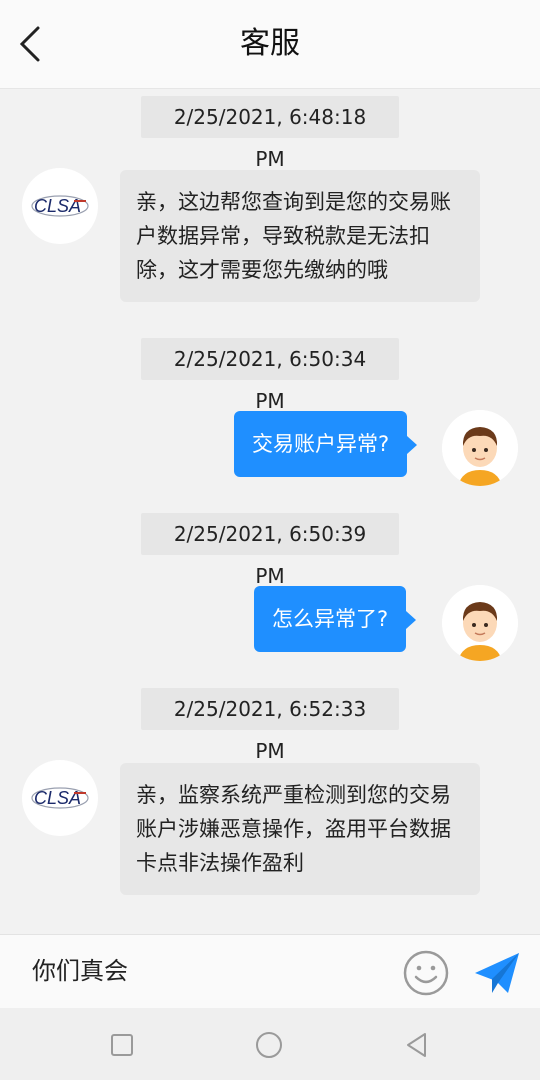 This screenshot has width=540, height=1080. Describe the element at coordinates (270, 725) in the screenshot. I see `timestamp: 2/25/2021, 6:52:33 PM` at that location.